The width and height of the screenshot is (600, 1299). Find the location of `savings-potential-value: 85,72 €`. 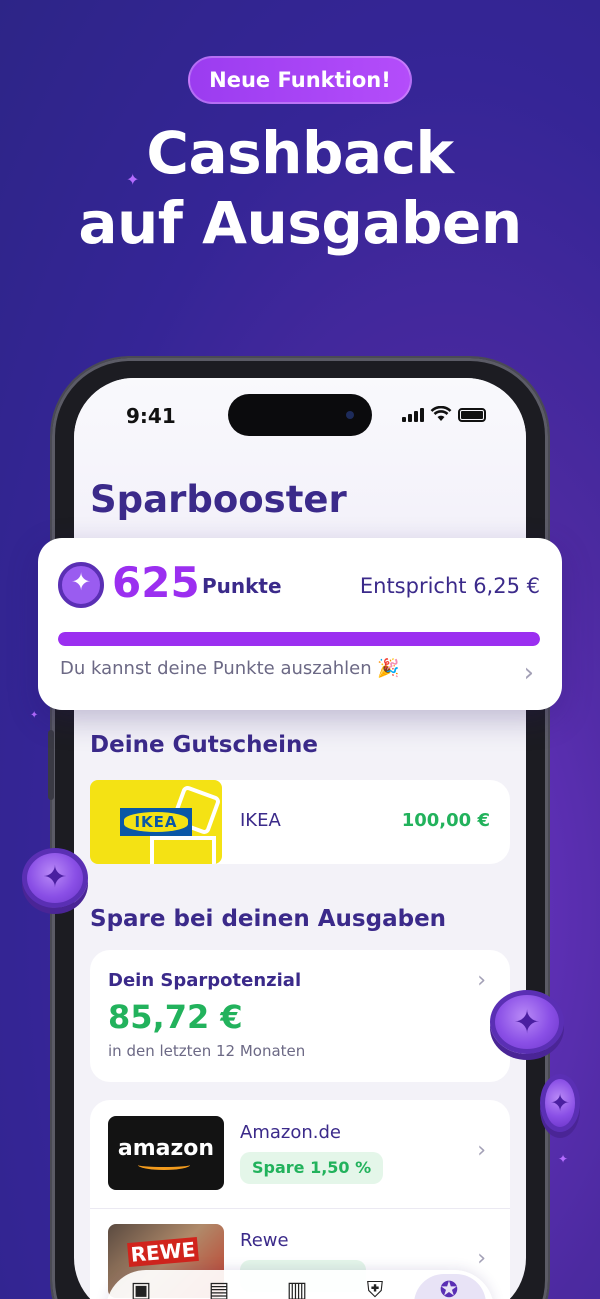

savings-potential-value: 85,72 € is located at coordinates (175, 1017).